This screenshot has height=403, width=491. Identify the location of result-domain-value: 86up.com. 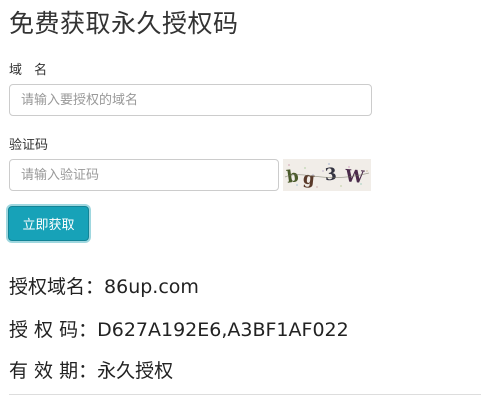
(151, 287).